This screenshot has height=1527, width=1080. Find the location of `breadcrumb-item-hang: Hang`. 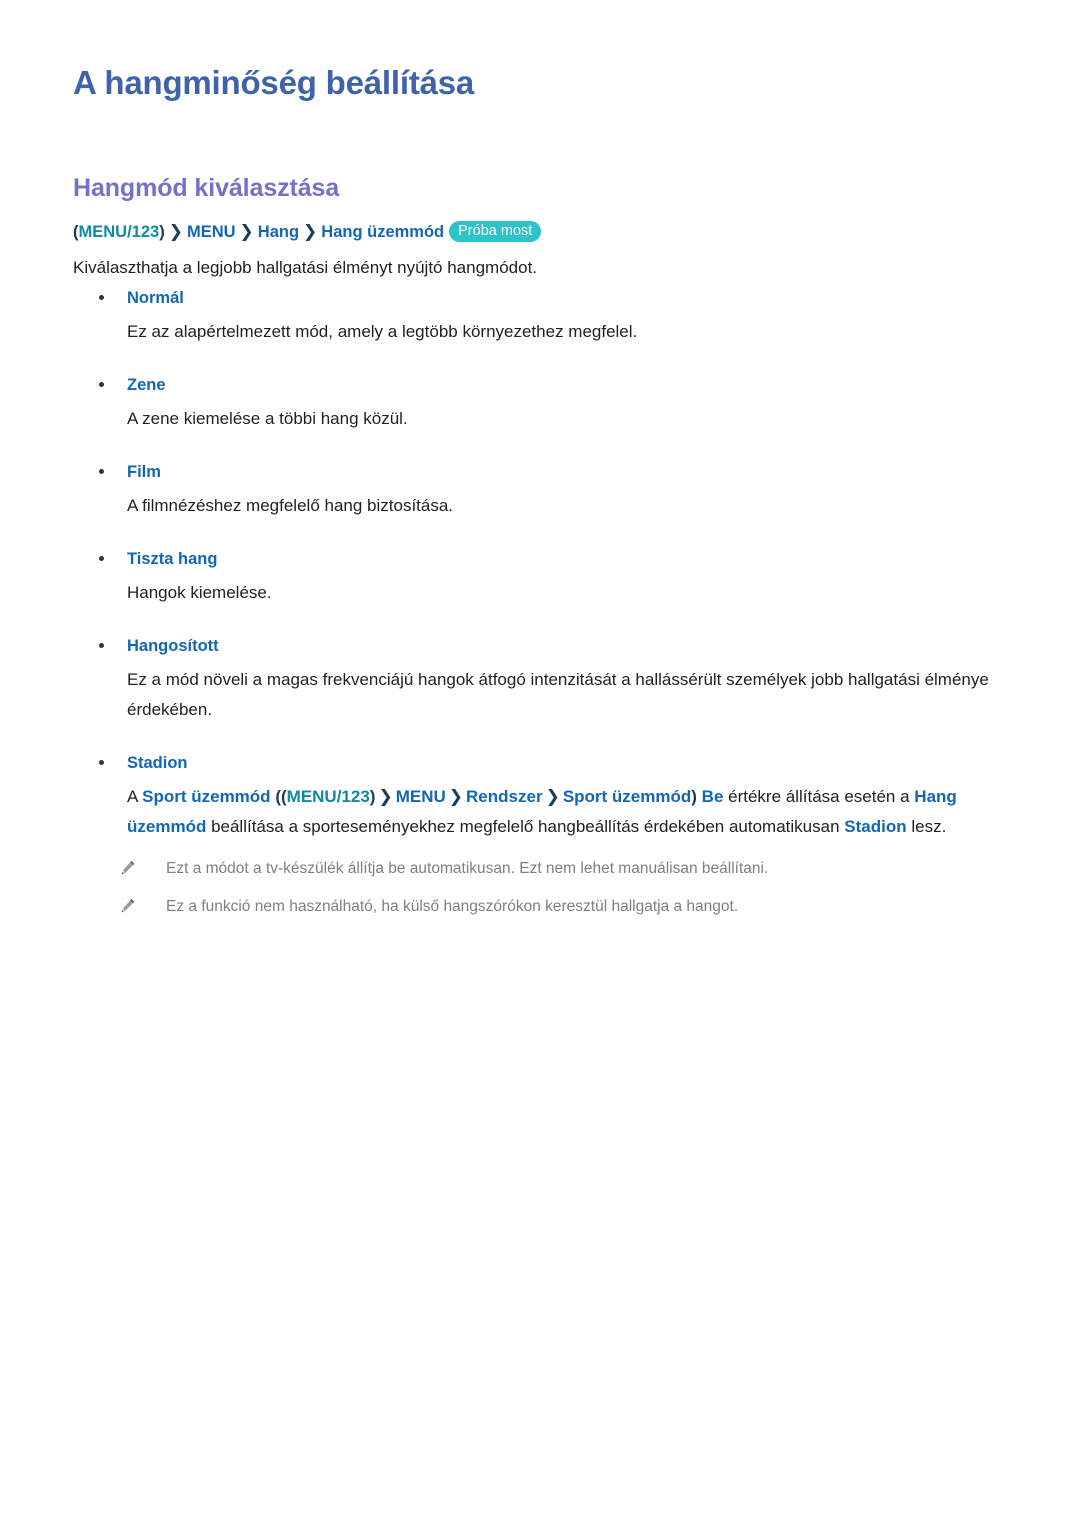

breadcrumb-item-hang: Hang is located at coordinates (278, 232).